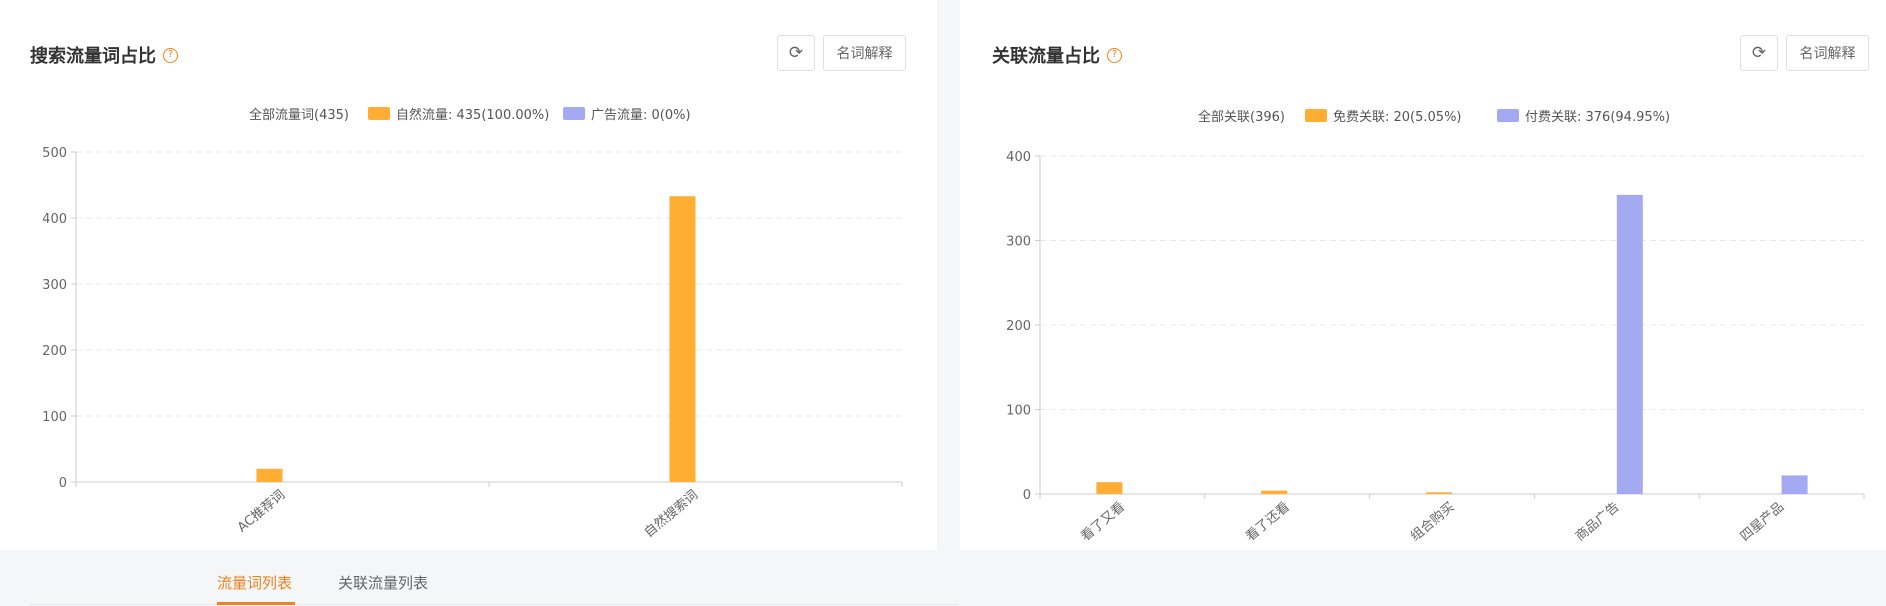  What do you see at coordinates (943, 578) in the screenshot?
I see `tab-bar: 流量词列表 关联流量列表` at bounding box center [943, 578].